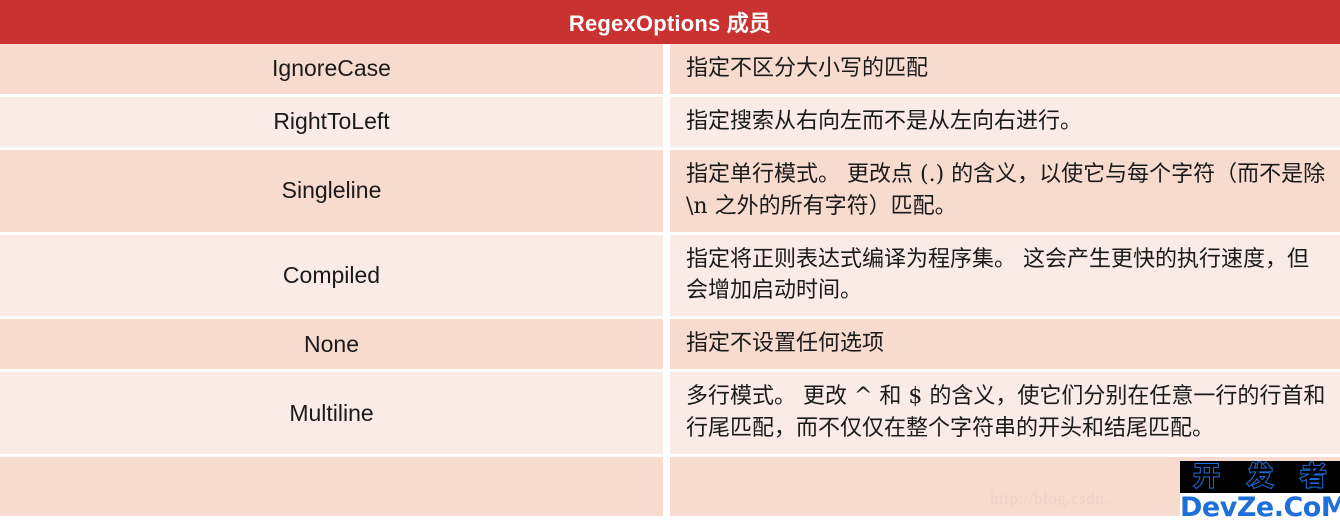 The height and width of the screenshot is (530, 1340). What do you see at coordinates (1005, 488) in the screenshot?
I see `option-description` at bounding box center [1005, 488].